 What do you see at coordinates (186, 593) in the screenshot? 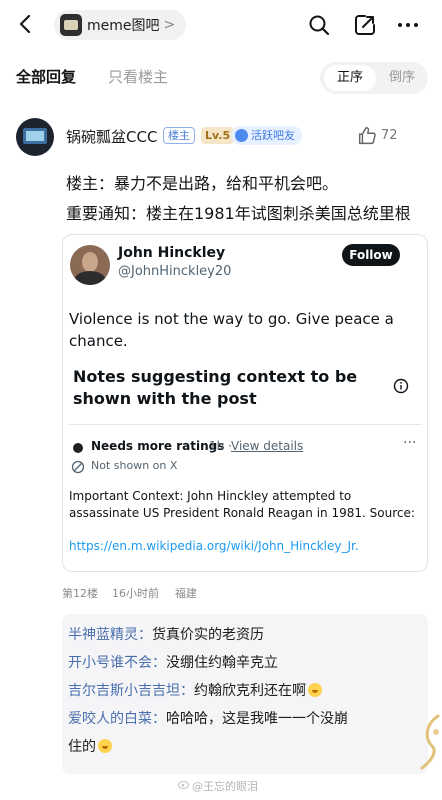
I see `post-location: 福建` at bounding box center [186, 593].